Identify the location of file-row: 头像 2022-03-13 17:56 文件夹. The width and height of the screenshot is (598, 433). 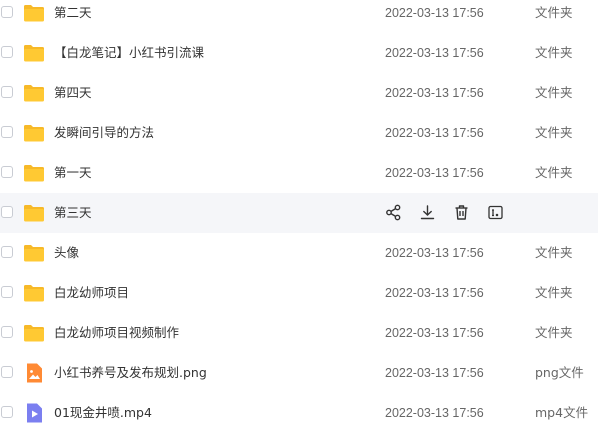
(299, 253).